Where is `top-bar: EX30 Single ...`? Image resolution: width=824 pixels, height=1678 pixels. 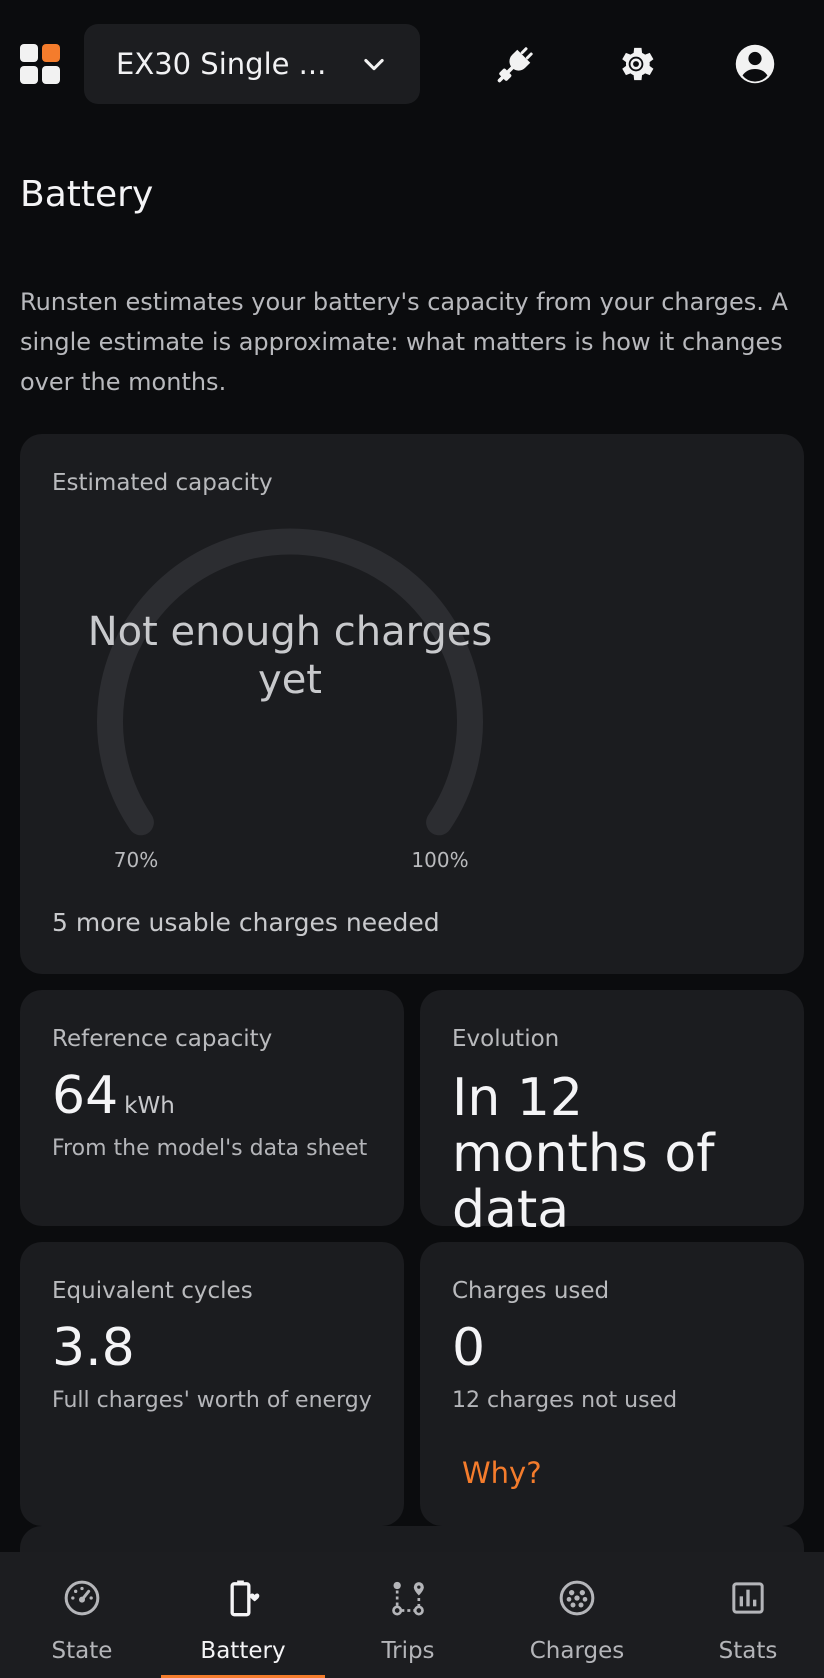 top-bar: EX30 Single ... is located at coordinates (412, 65).